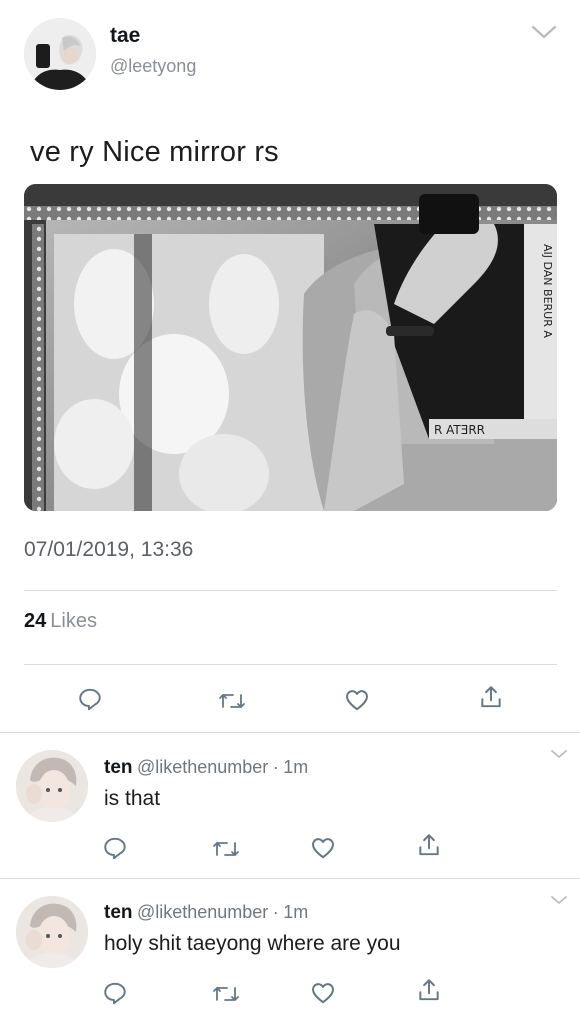 This screenshot has height=1024, width=580. What do you see at coordinates (154, 152) in the screenshot?
I see `tweet-text: ve ry Nice mirror rs` at bounding box center [154, 152].